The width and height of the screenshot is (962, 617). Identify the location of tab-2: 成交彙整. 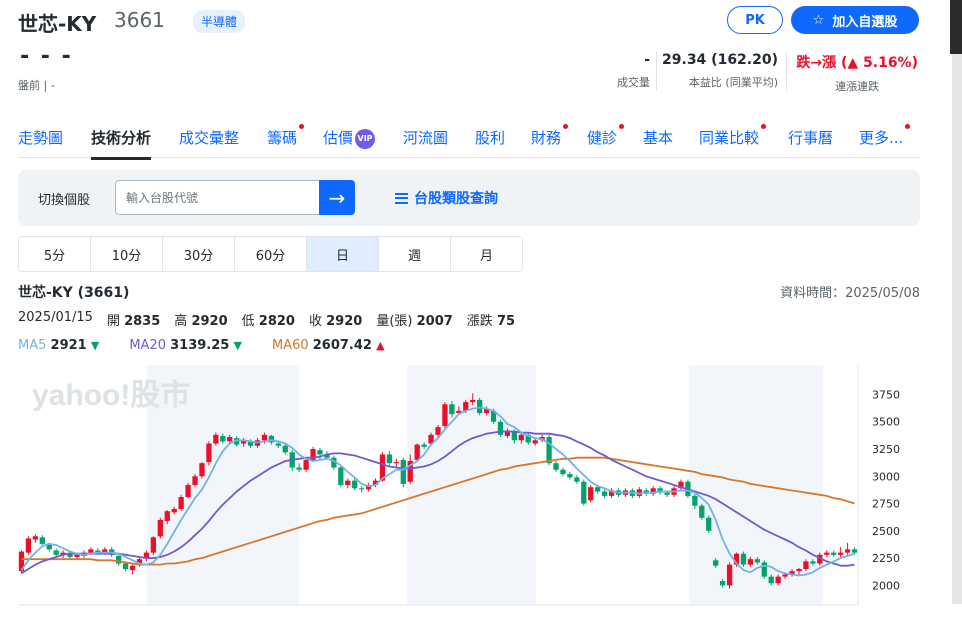
(209, 137).